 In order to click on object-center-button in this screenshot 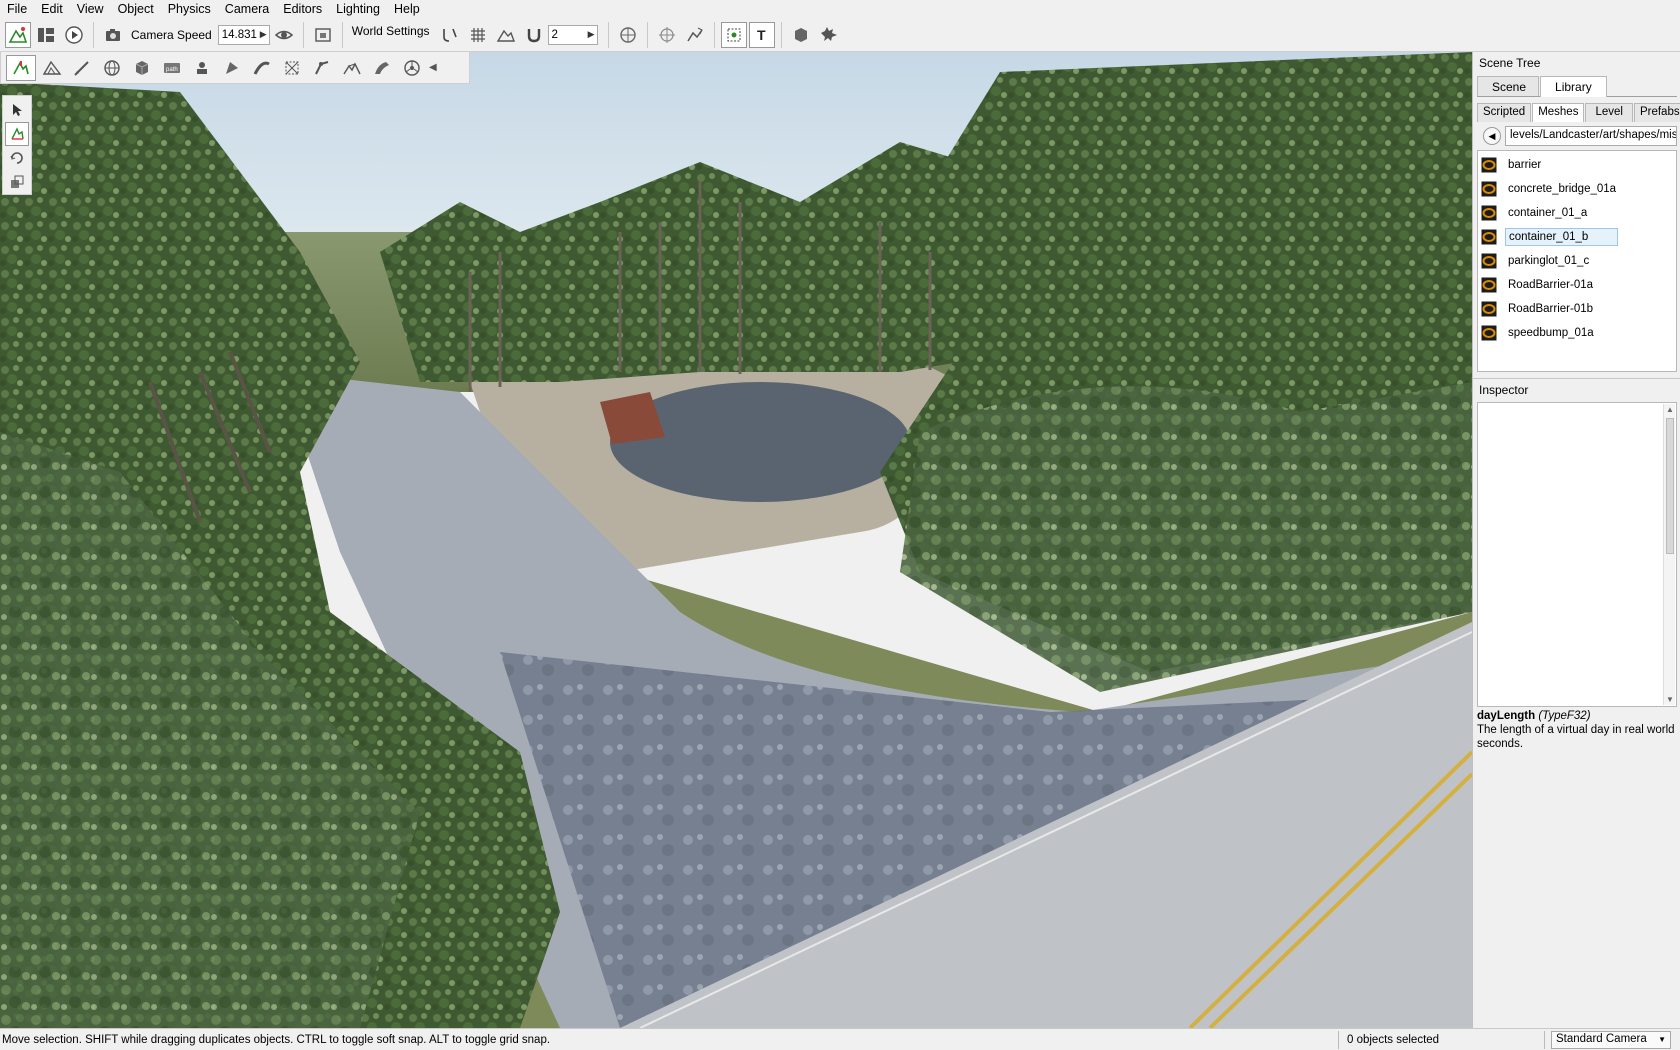, I will do `click(628, 35)`.